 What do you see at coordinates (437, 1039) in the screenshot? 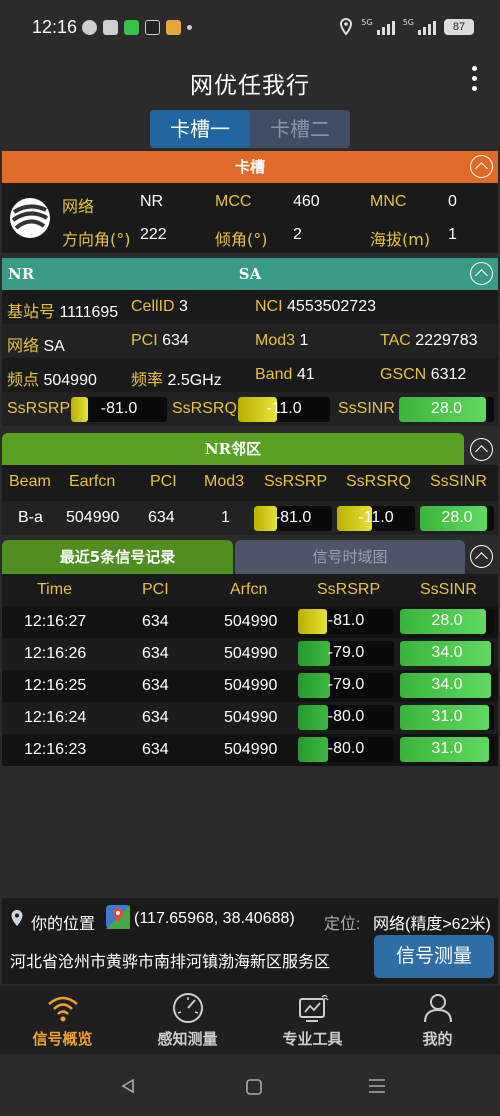
I see `nav-label: 我的` at bounding box center [437, 1039].